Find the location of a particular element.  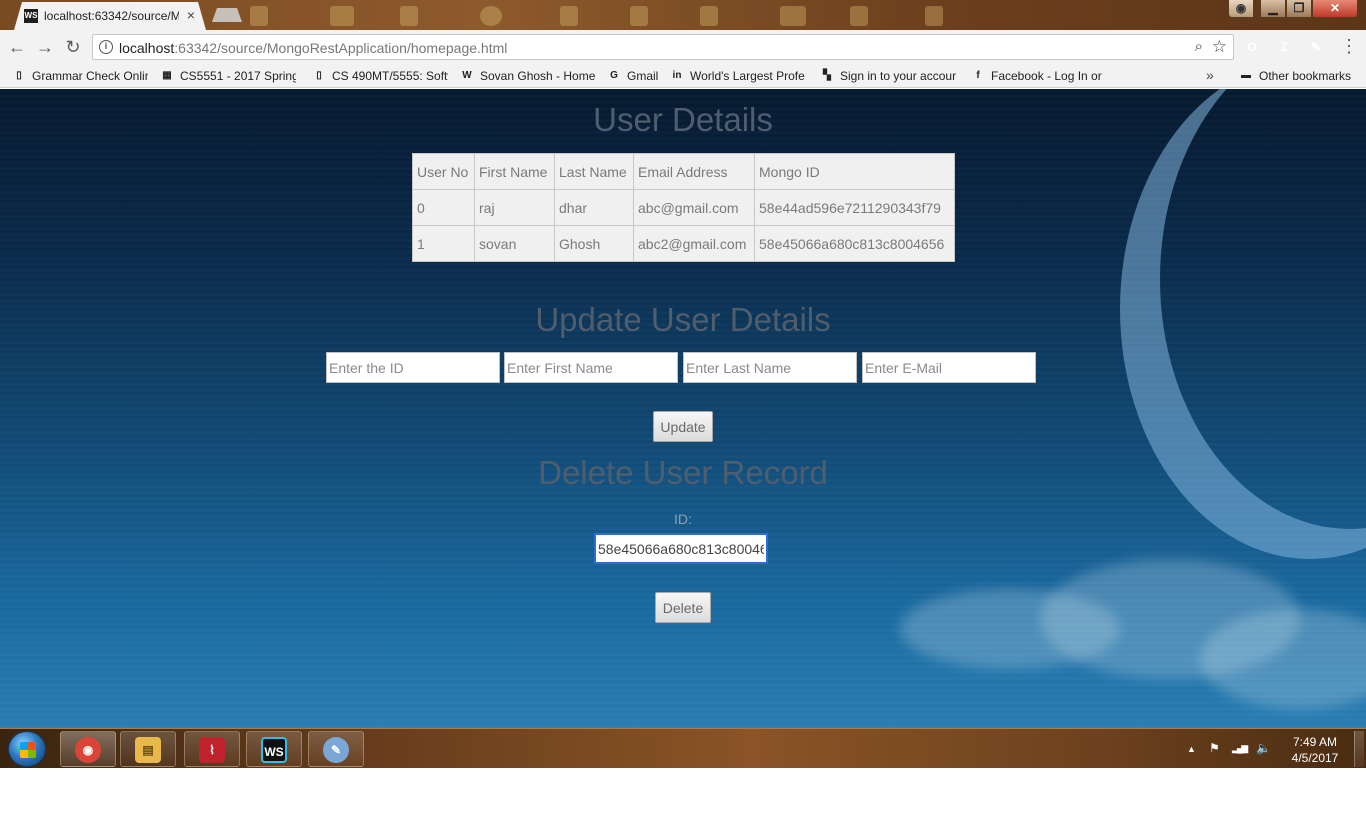

folder-icon: ▬ is located at coordinates (1246, 75).